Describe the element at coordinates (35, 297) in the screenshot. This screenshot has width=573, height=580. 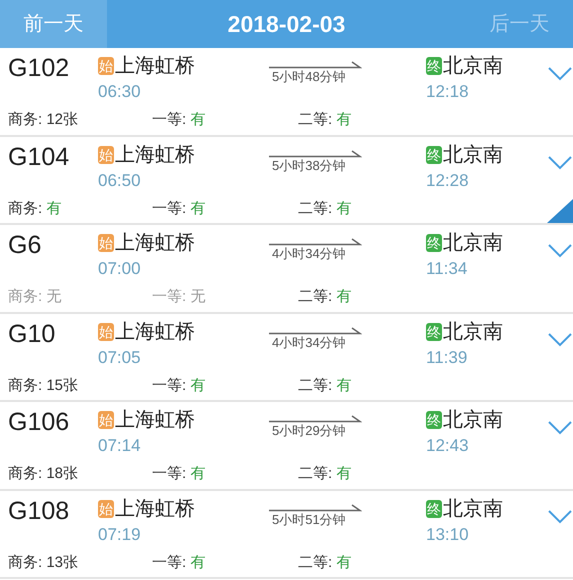
I see `seat-availability: 商务: 无` at that location.